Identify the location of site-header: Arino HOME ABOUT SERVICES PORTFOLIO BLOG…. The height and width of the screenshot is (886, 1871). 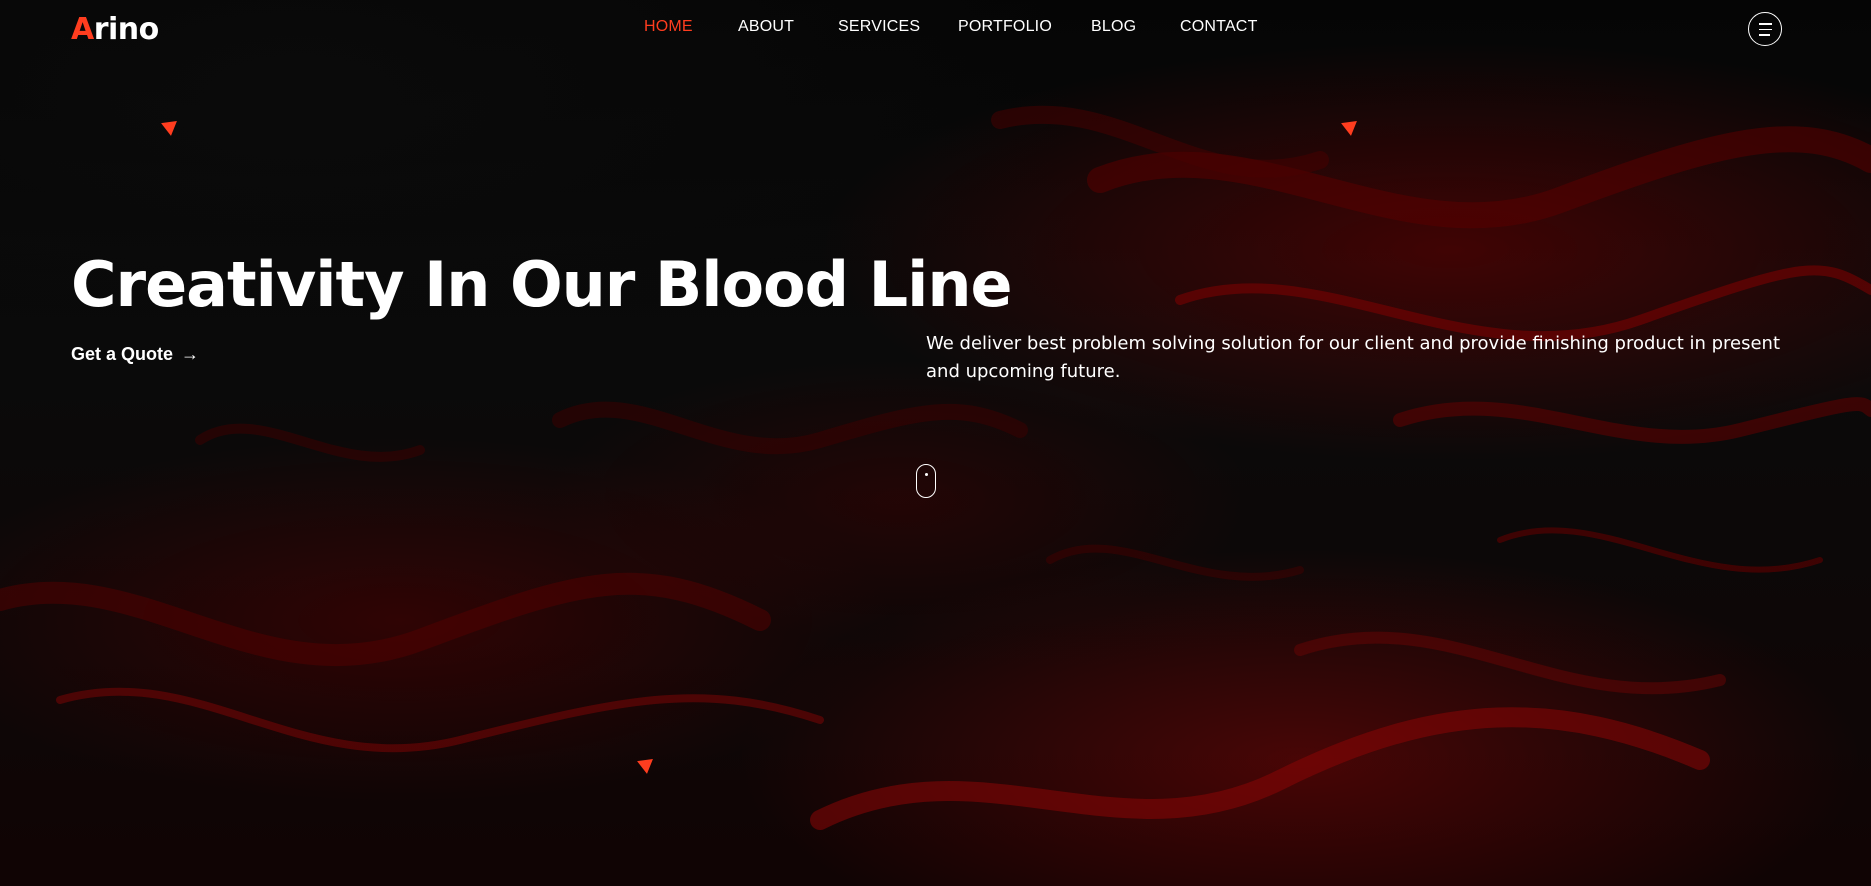
(935, 29).